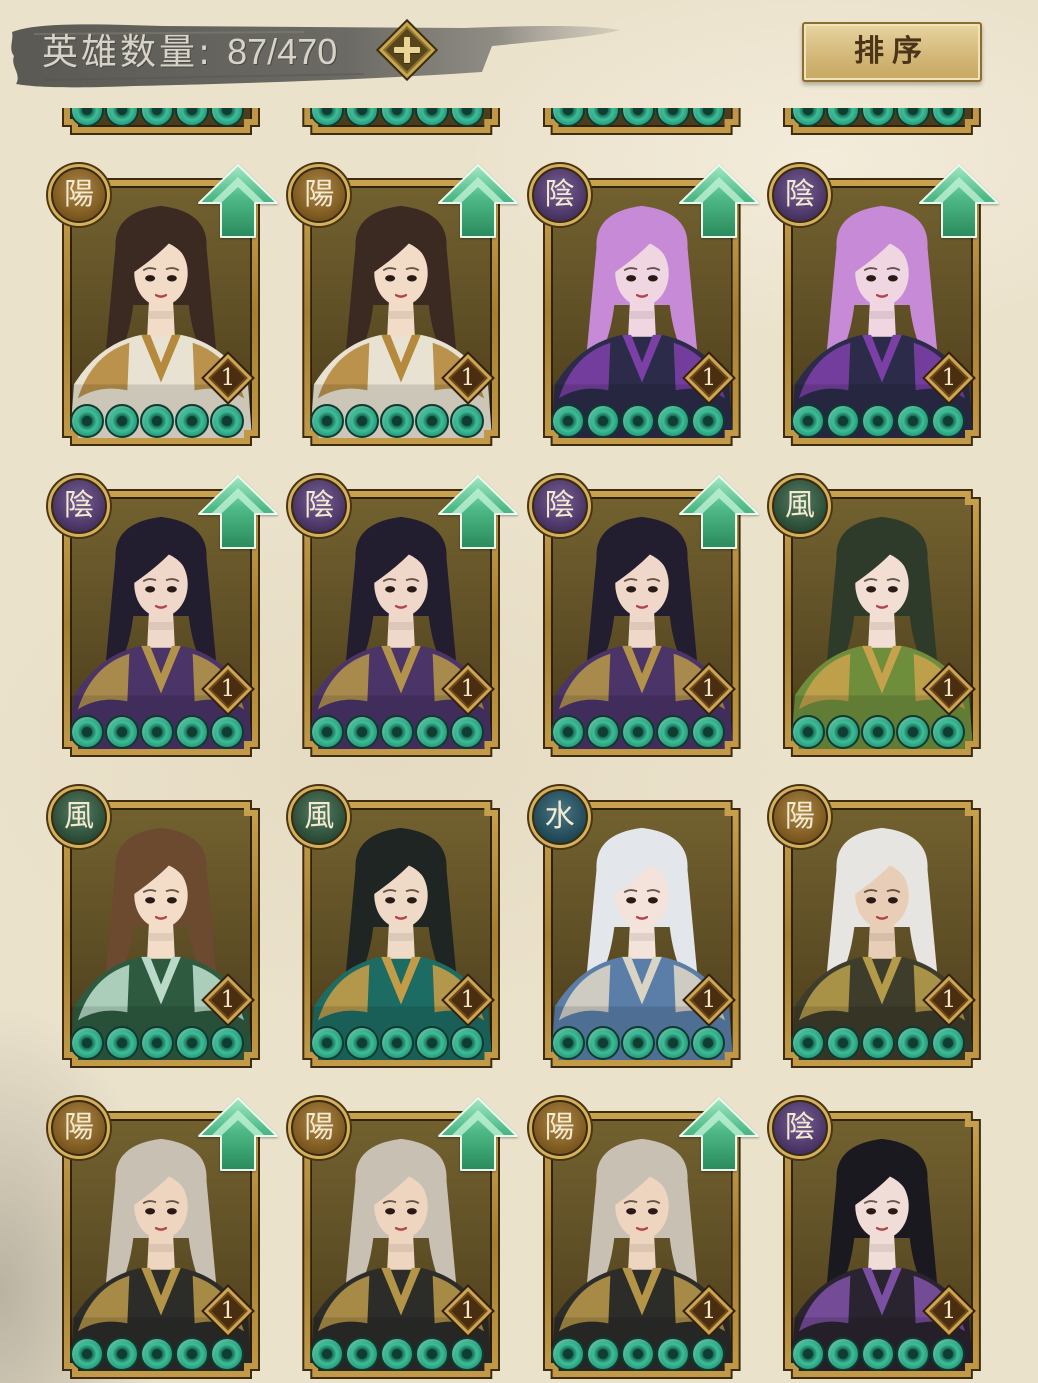  I want to click on add-capacity-button, so click(407, 50).